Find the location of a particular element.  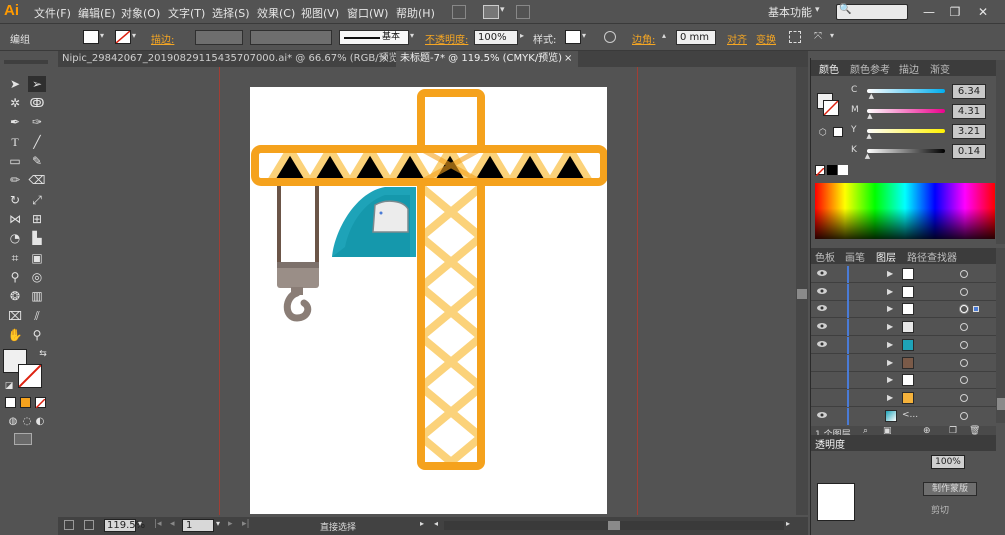

selection-tool-icon: ➤ is located at coordinates (15, 84).